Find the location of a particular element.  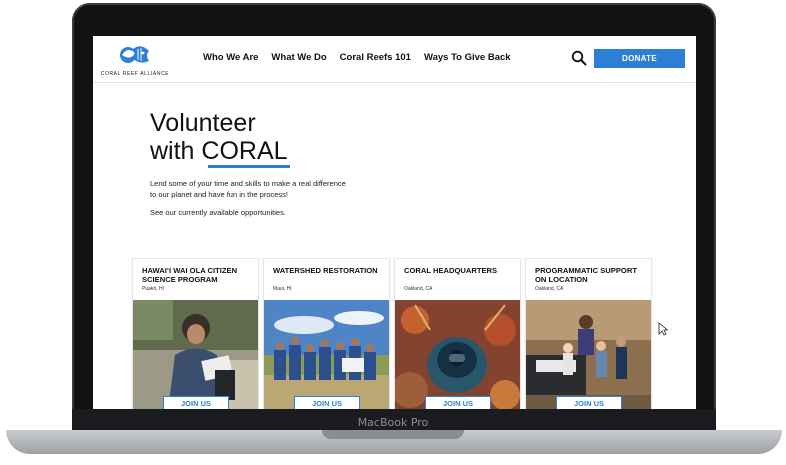

card-location: Maui, HI is located at coordinates (282, 289).